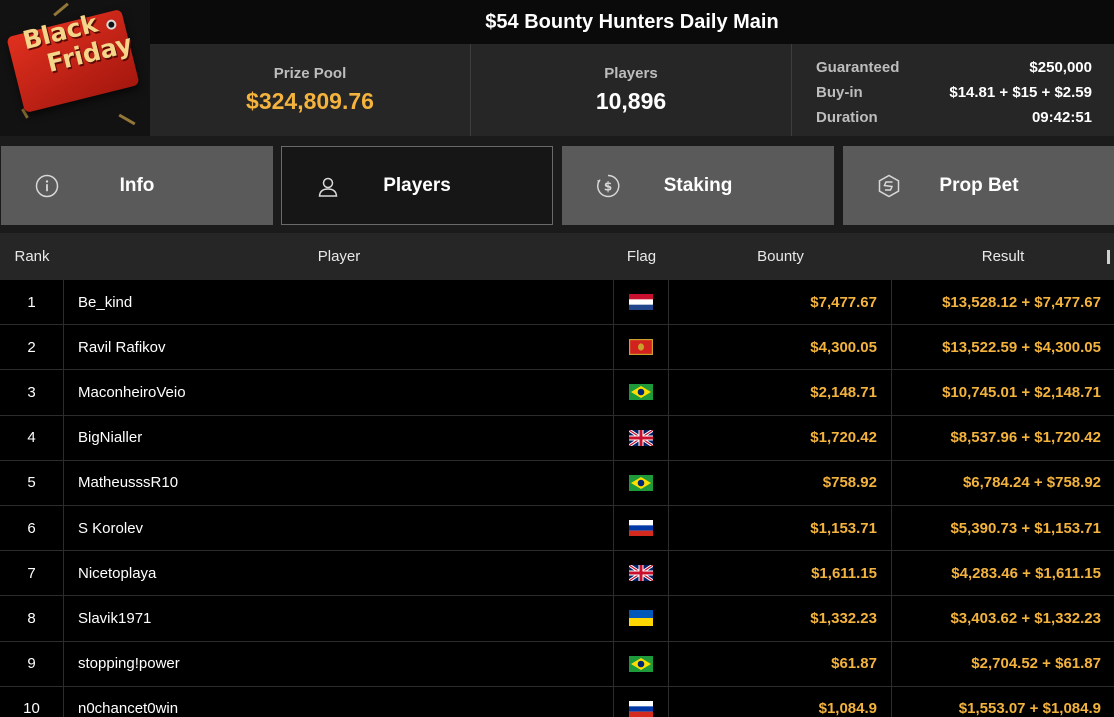 This screenshot has width=1114, height=717. I want to click on player-name-cell: Be_kind, so click(339, 302).